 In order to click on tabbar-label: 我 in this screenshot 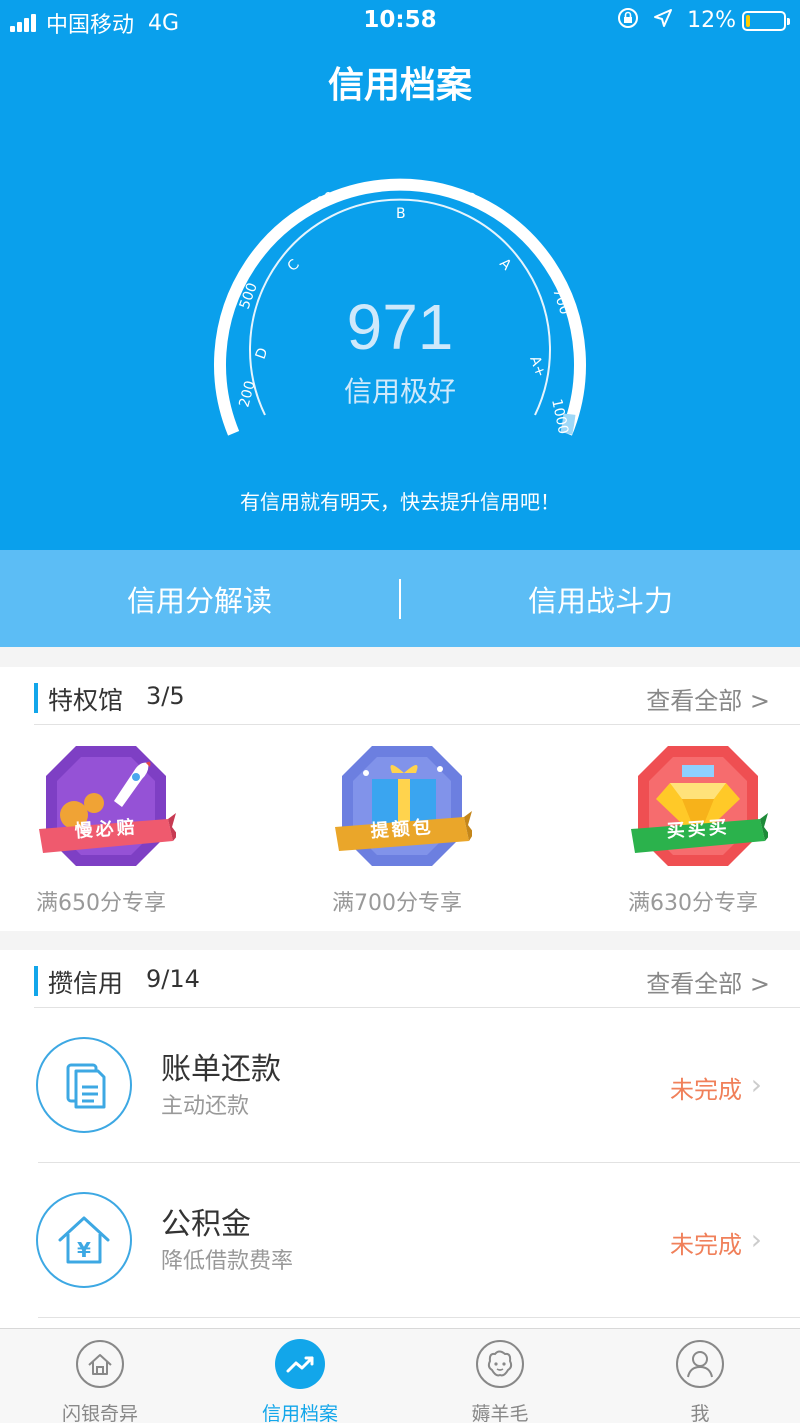, I will do `click(700, 1413)`.